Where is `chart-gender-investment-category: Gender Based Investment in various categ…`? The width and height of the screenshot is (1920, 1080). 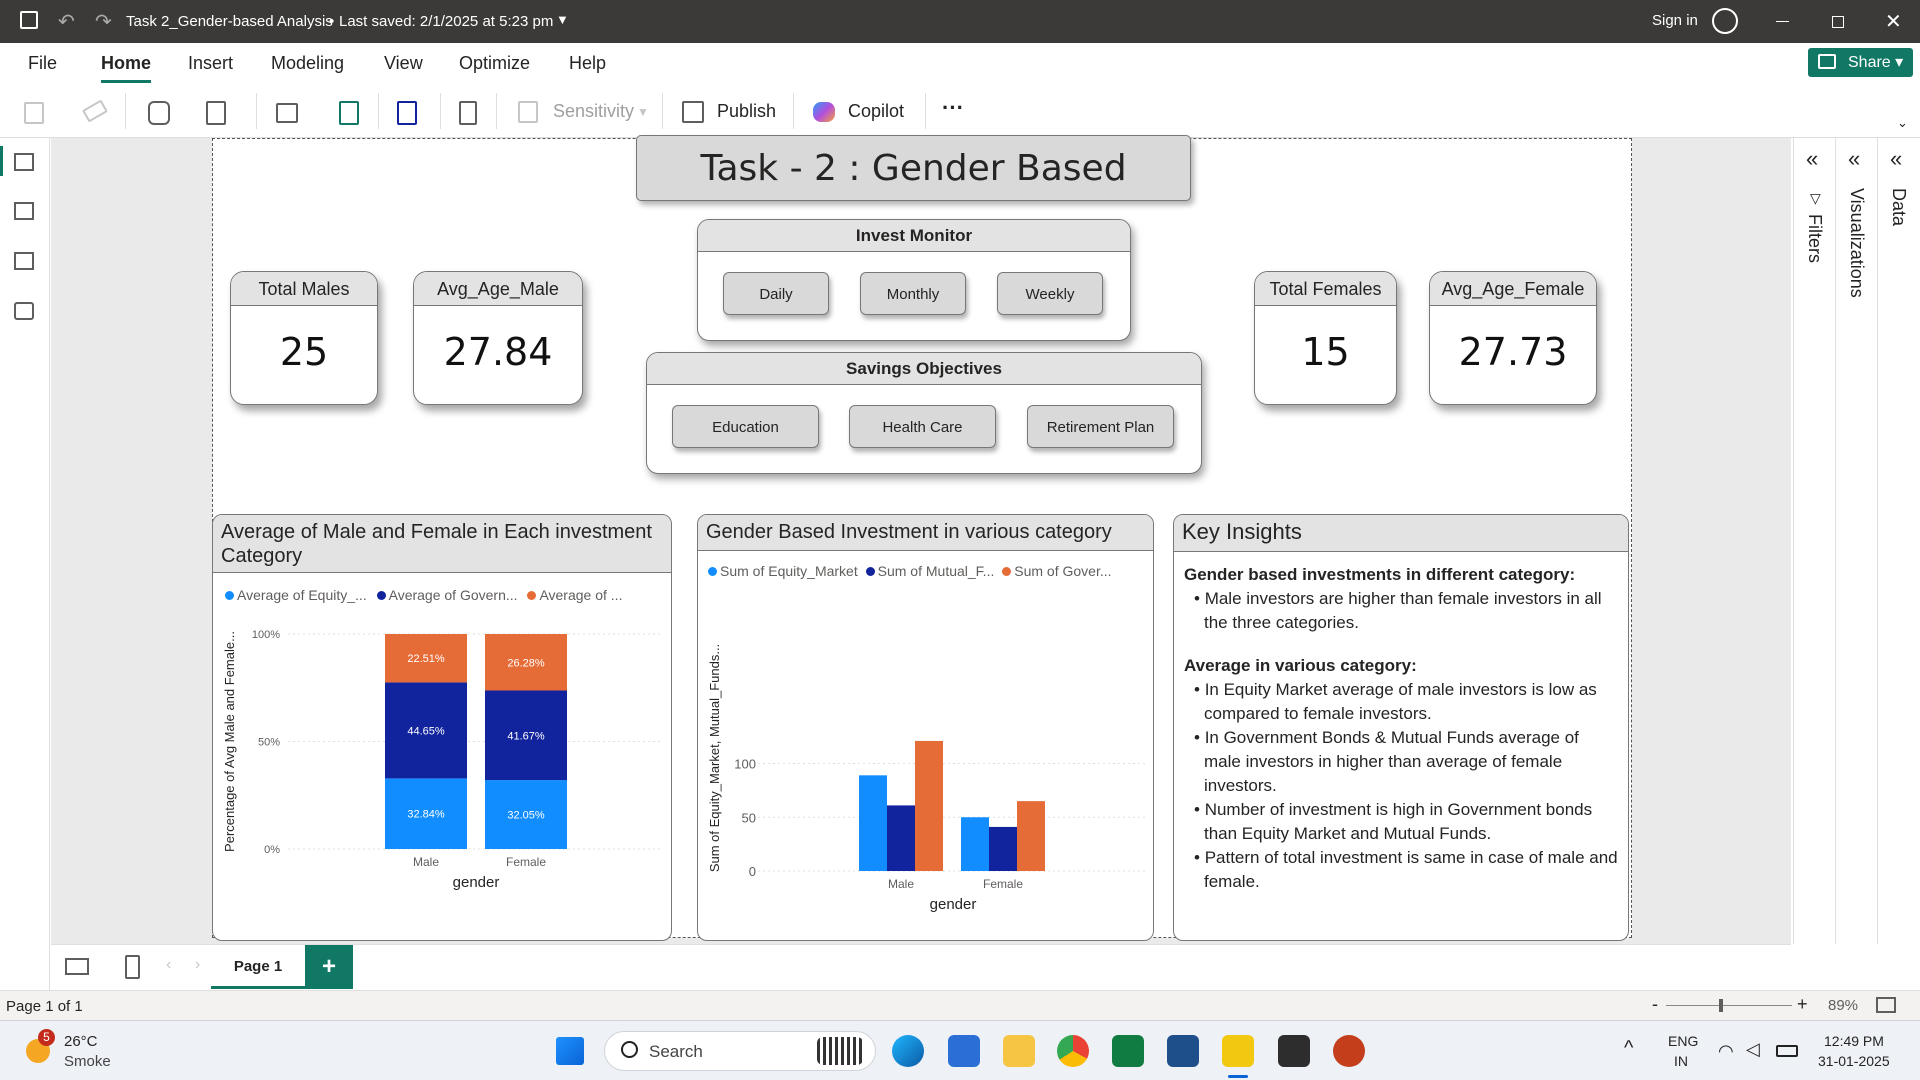 chart-gender-investment-category: Gender Based Investment in various categ… is located at coordinates (925, 727).